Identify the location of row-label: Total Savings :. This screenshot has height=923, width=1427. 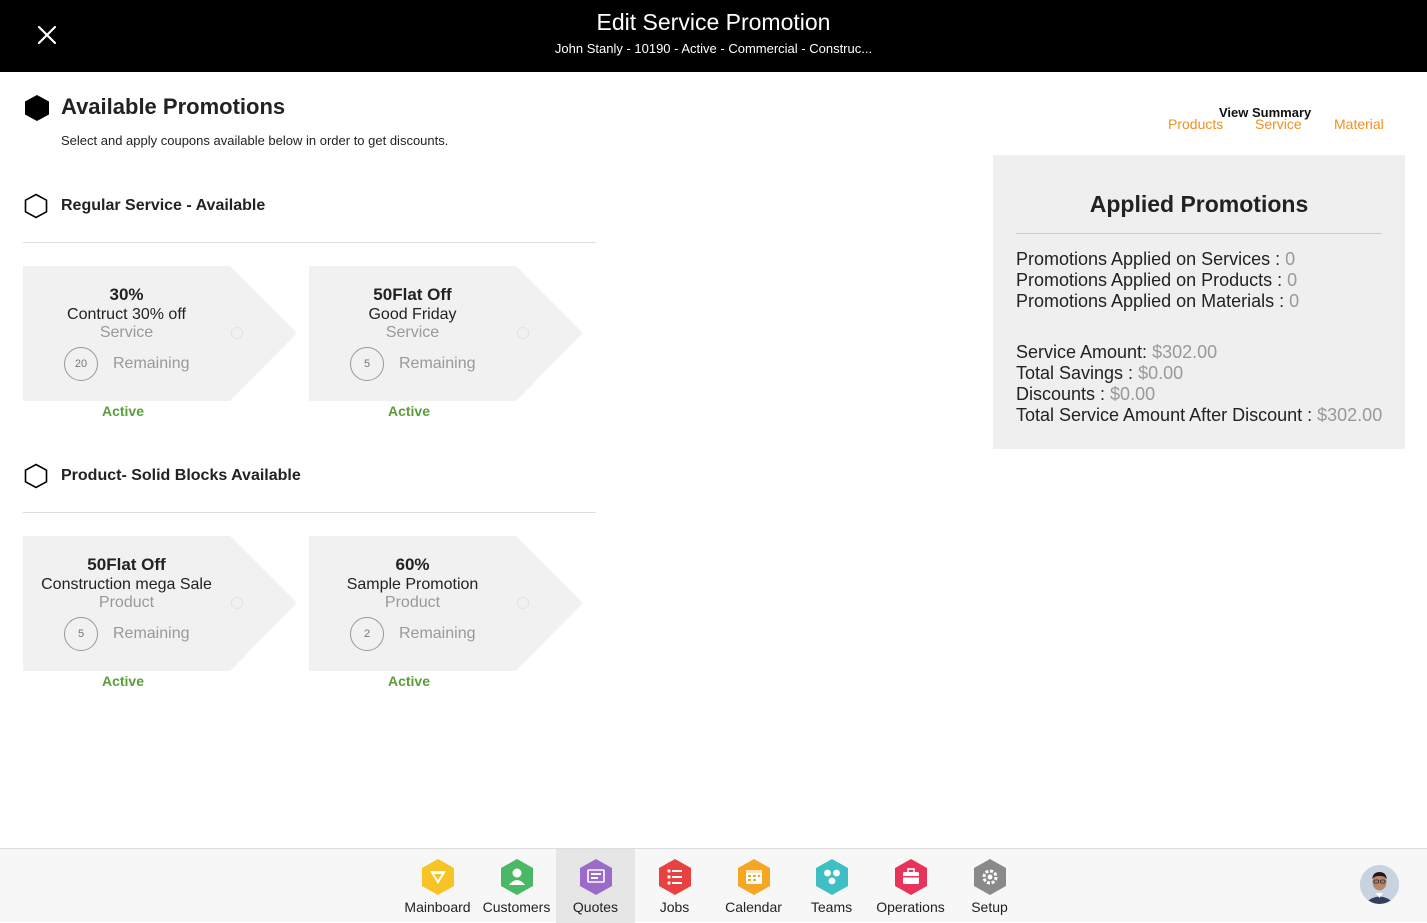
(1077, 373).